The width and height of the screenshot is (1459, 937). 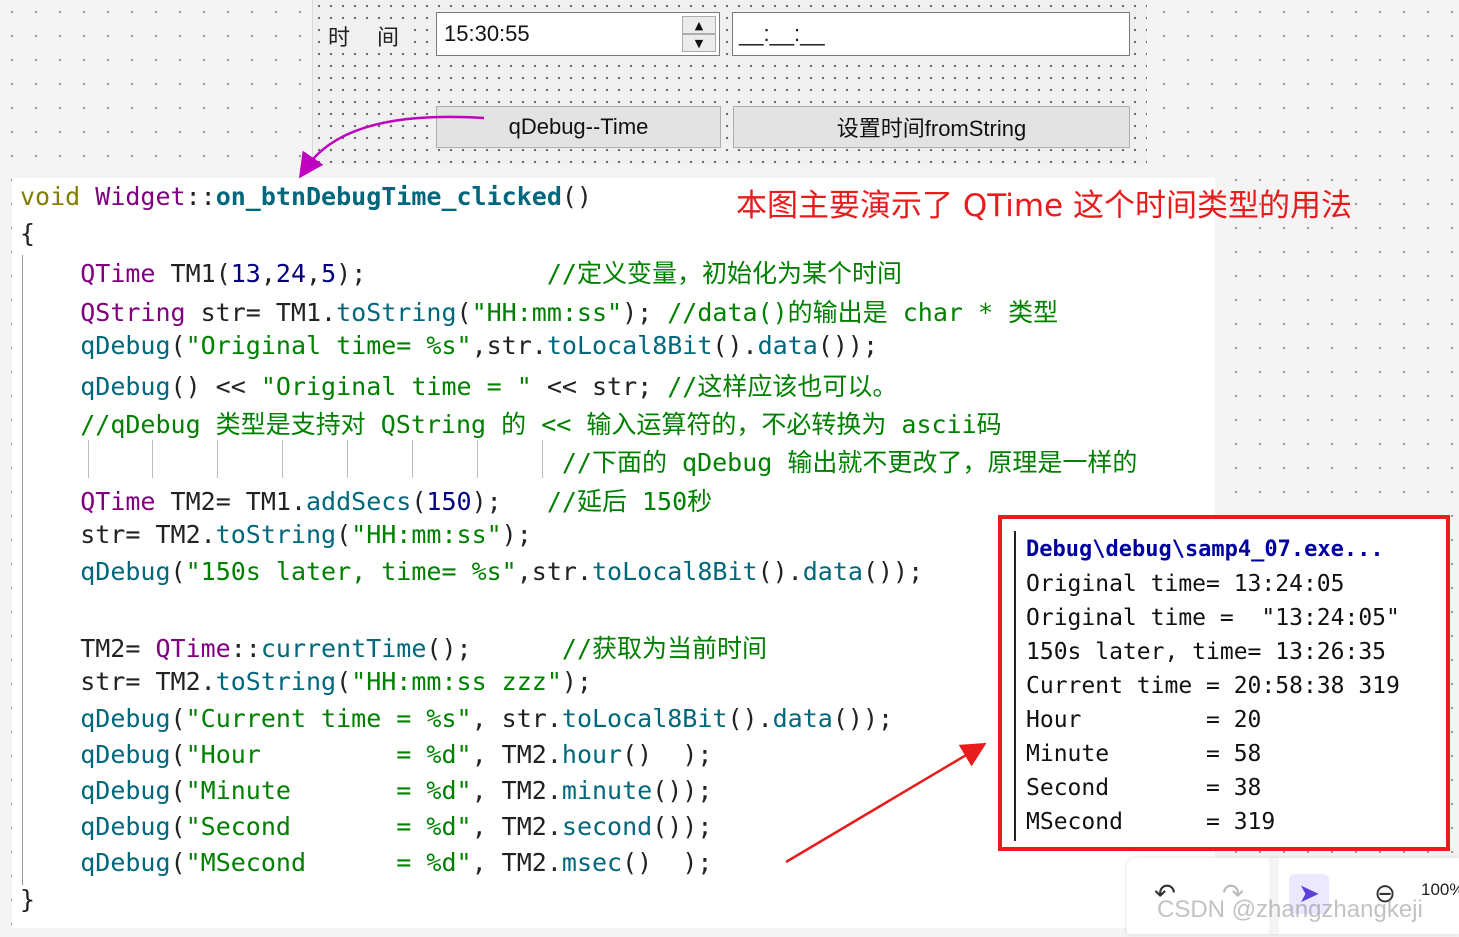 What do you see at coordinates (291, 273) in the screenshot?
I see `code-token: 24` at bounding box center [291, 273].